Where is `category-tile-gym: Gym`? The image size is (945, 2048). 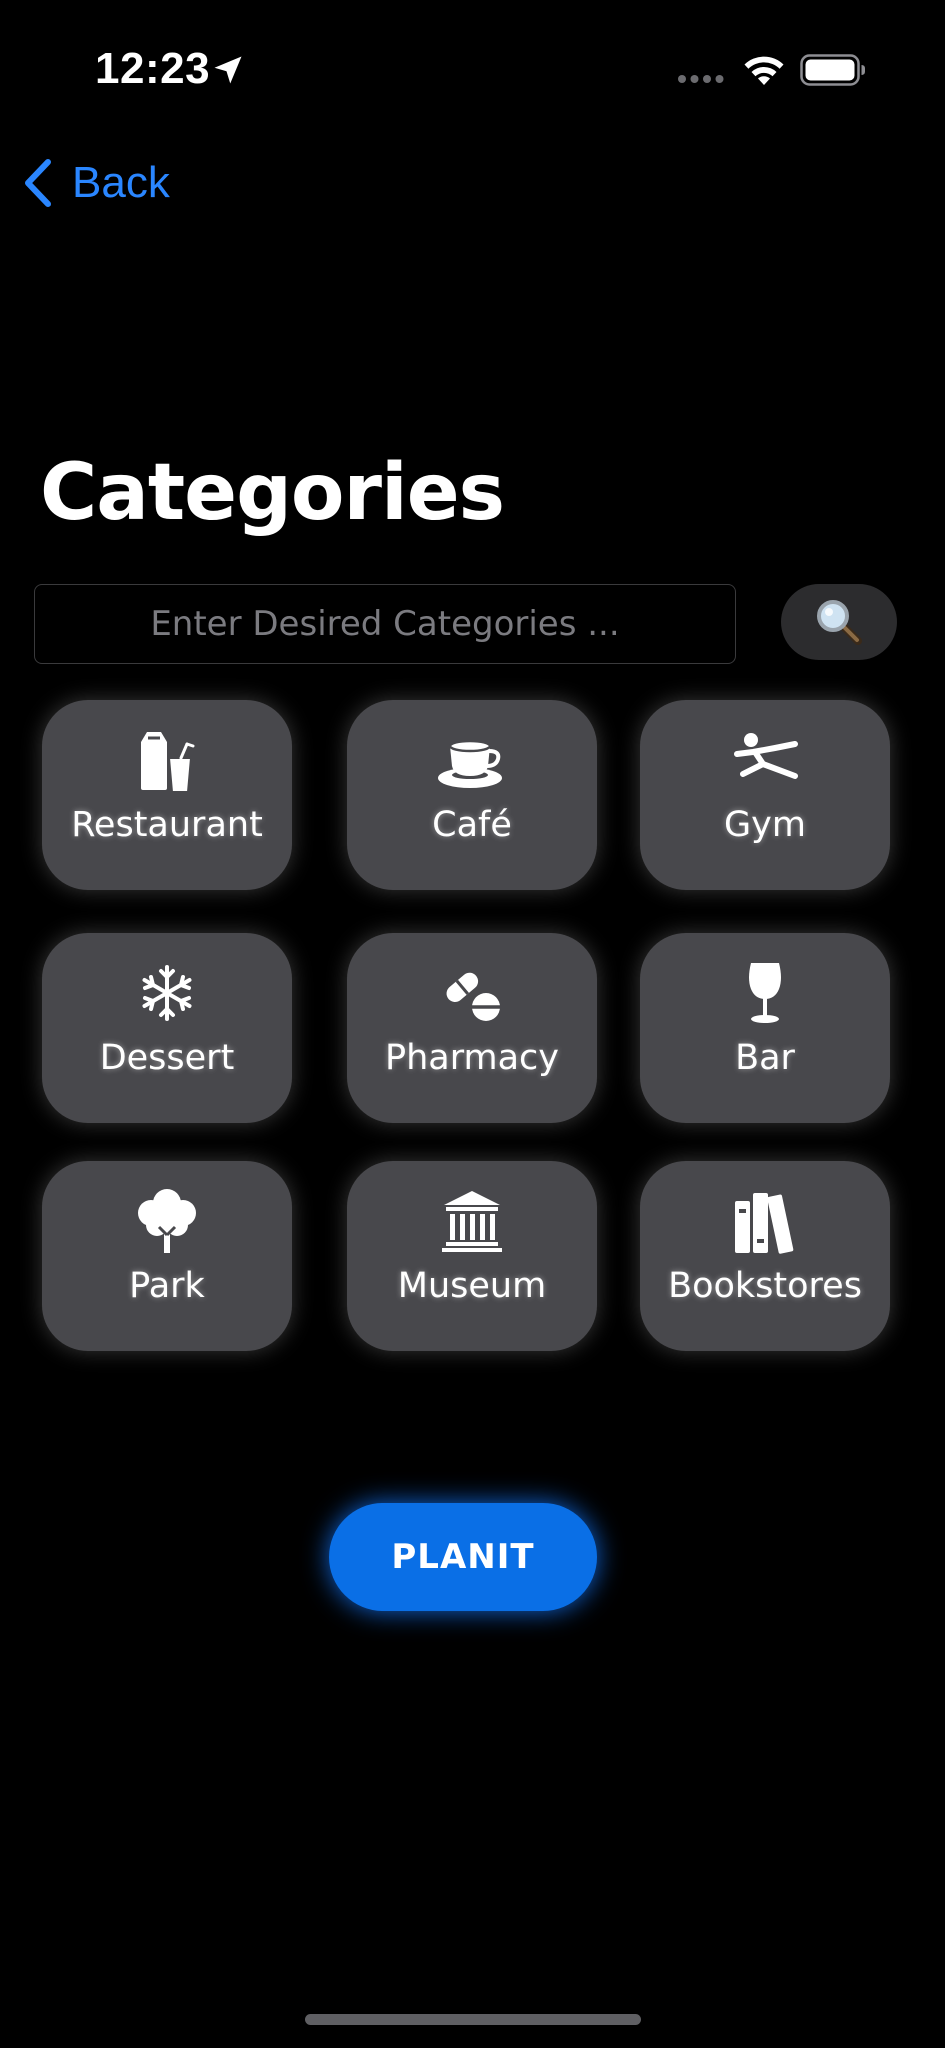
category-tile-gym: Gym is located at coordinates (765, 795).